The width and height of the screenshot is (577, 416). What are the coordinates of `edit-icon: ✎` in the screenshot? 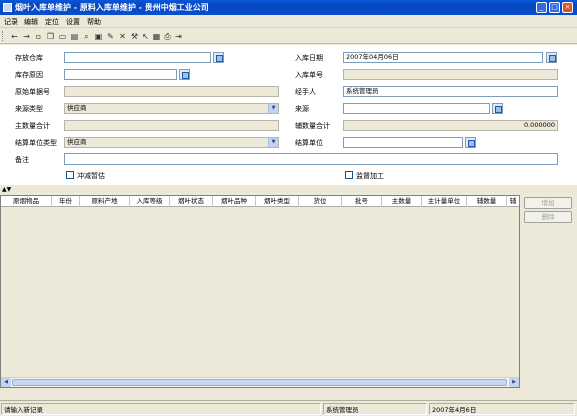 It's located at (110, 36).